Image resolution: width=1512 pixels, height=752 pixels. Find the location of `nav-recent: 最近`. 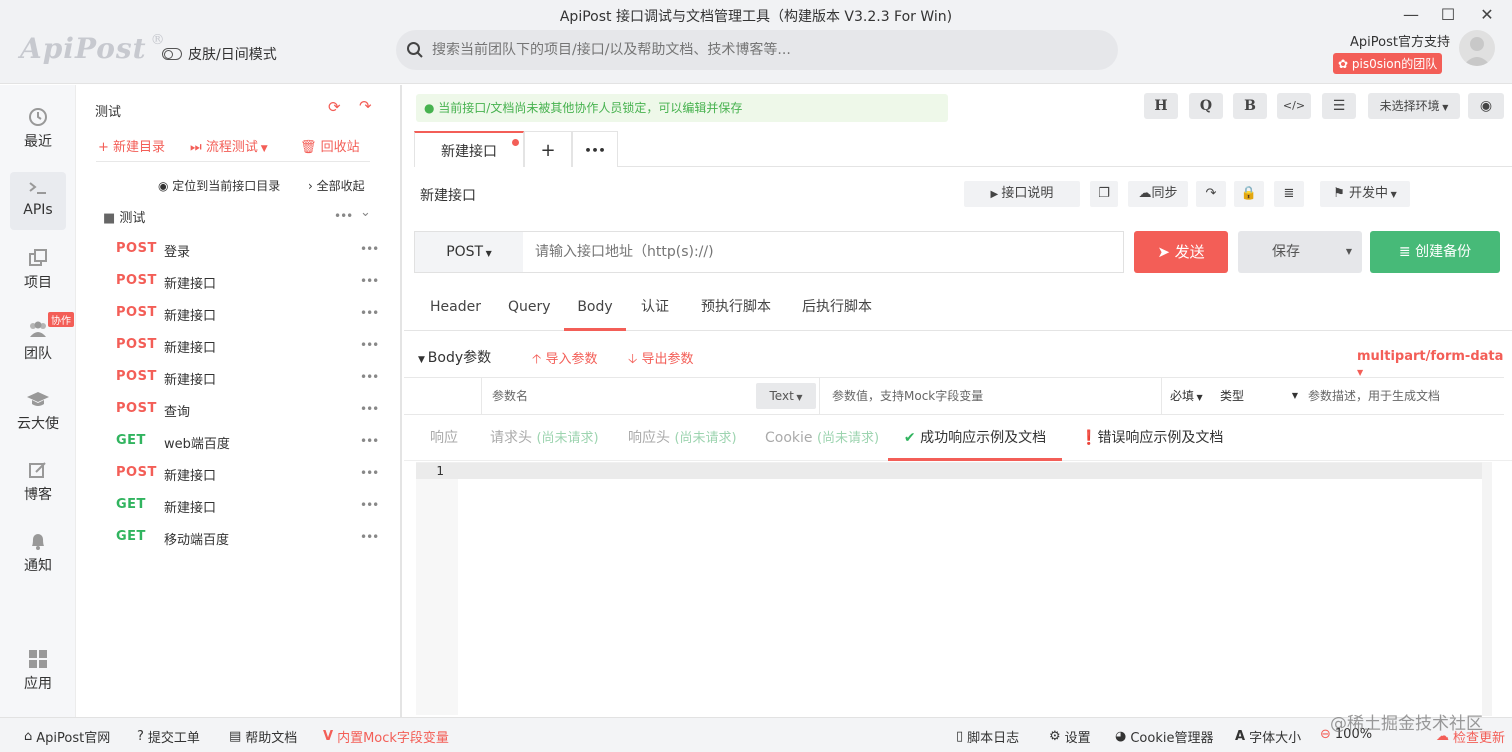

nav-recent: 最近 is located at coordinates (38, 130).